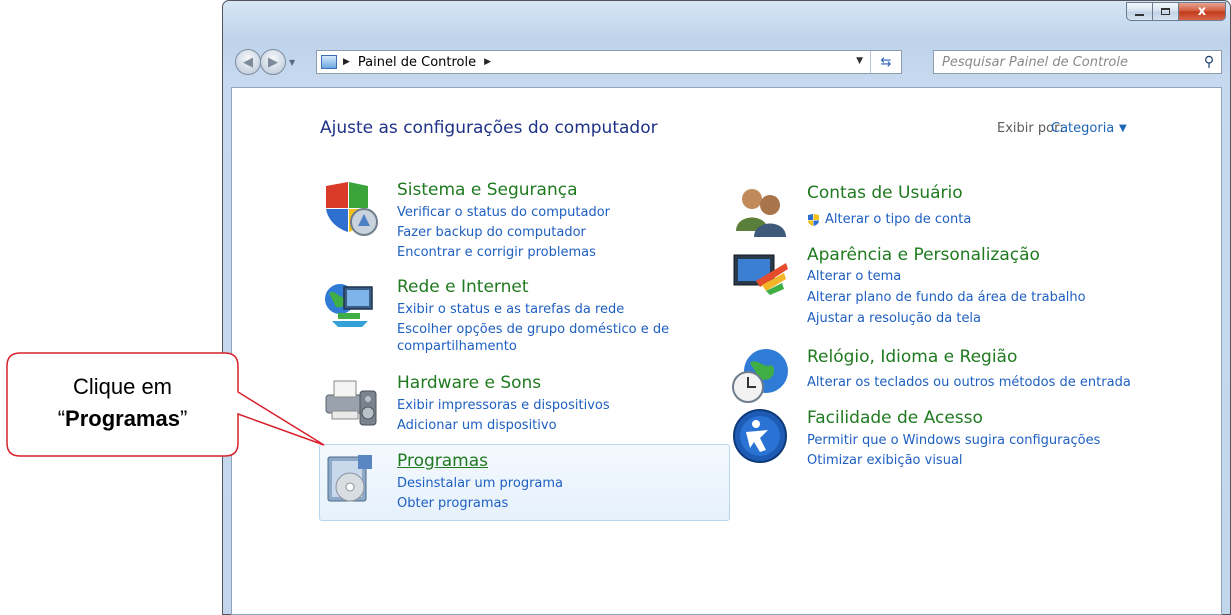  What do you see at coordinates (1209, 62) in the screenshot?
I see `search-icon: ⚲` at bounding box center [1209, 62].